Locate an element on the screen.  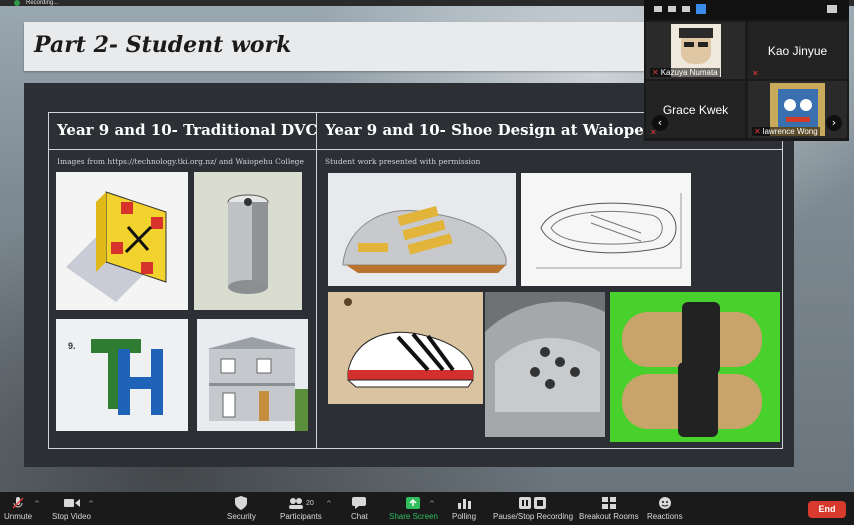
unmute-button: Unmute is located at coordinates (18, 508).